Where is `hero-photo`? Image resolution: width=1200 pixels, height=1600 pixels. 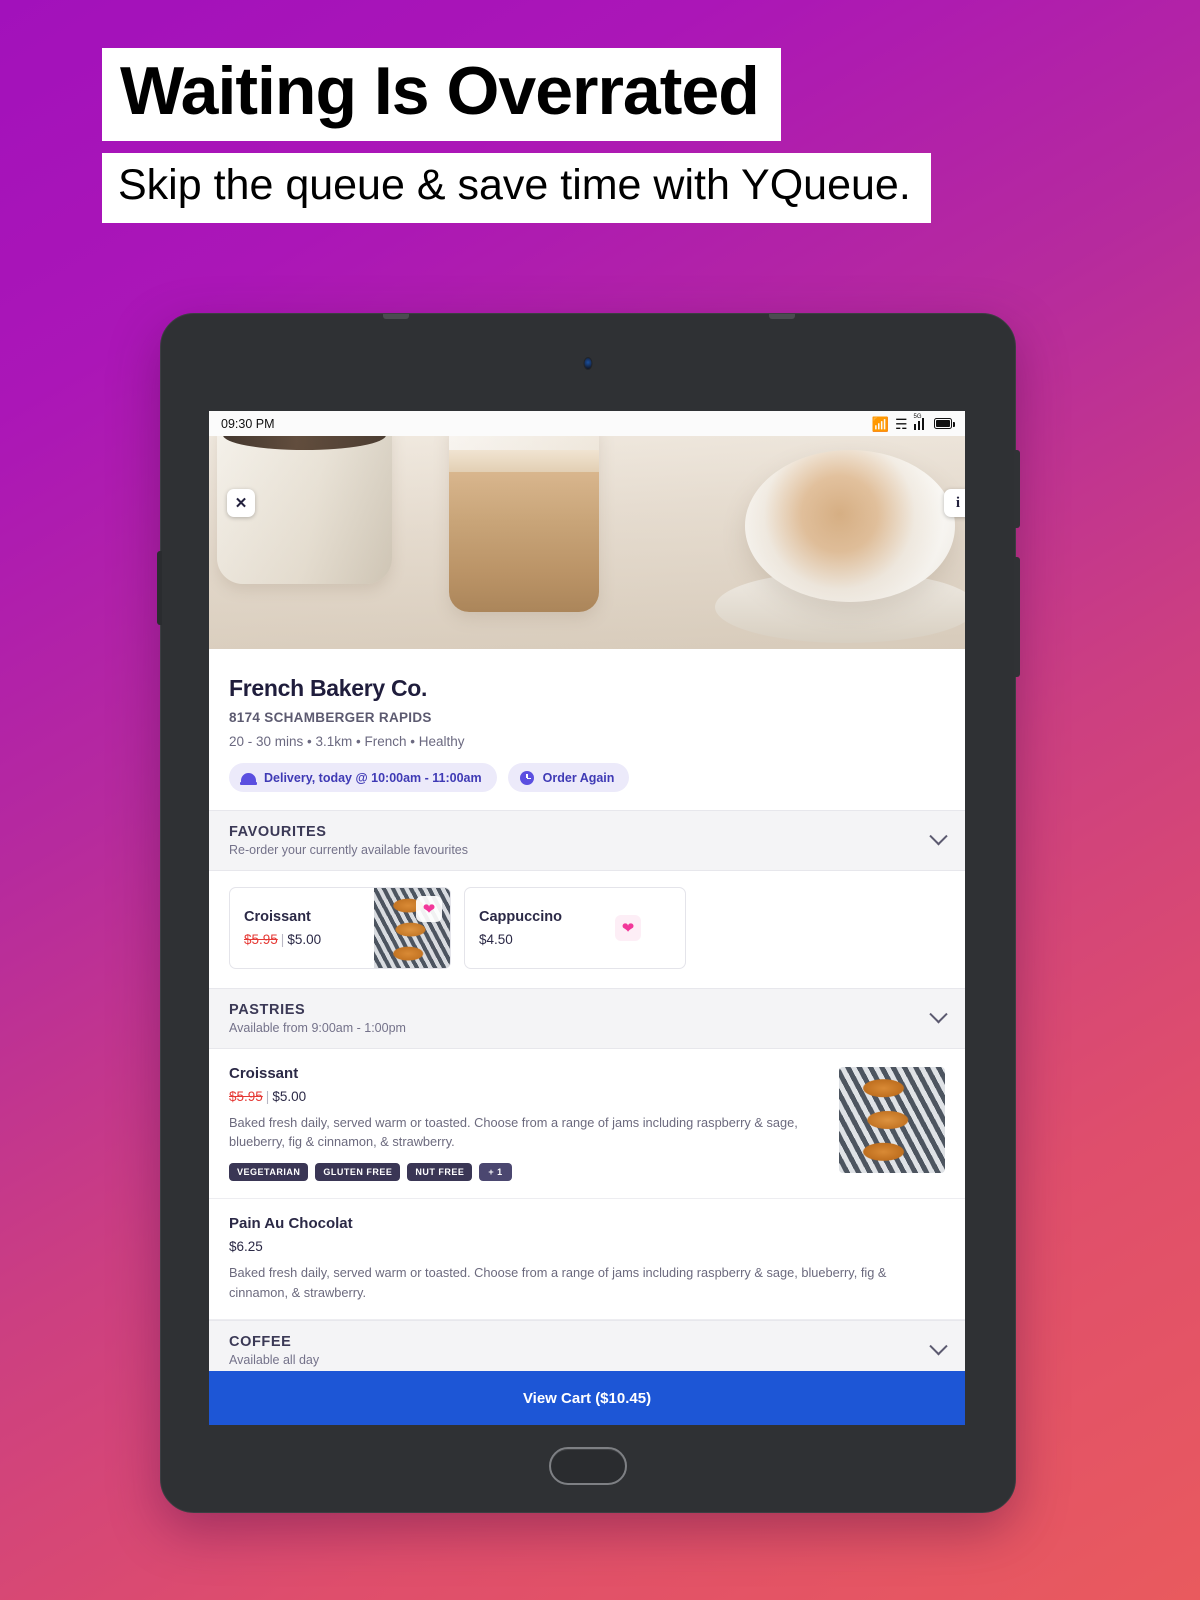 hero-photo is located at coordinates (587, 542).